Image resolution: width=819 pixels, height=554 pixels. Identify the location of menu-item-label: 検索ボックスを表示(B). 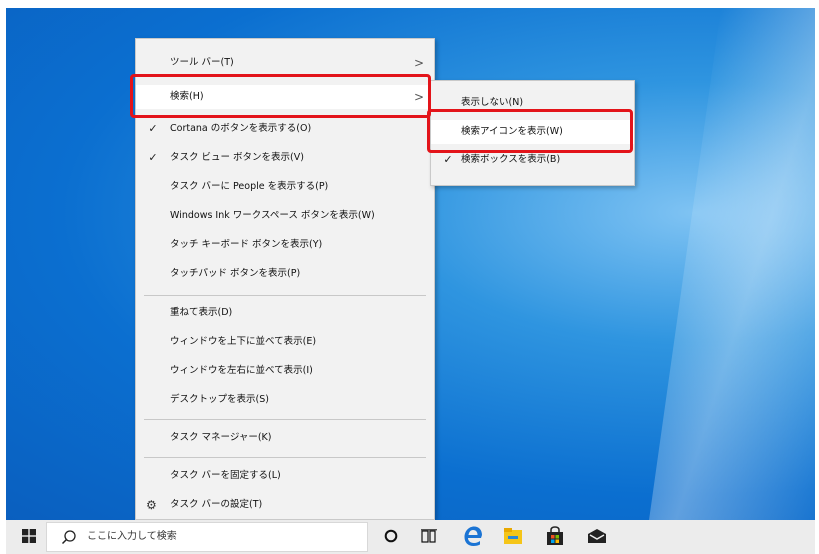
(511, 159).